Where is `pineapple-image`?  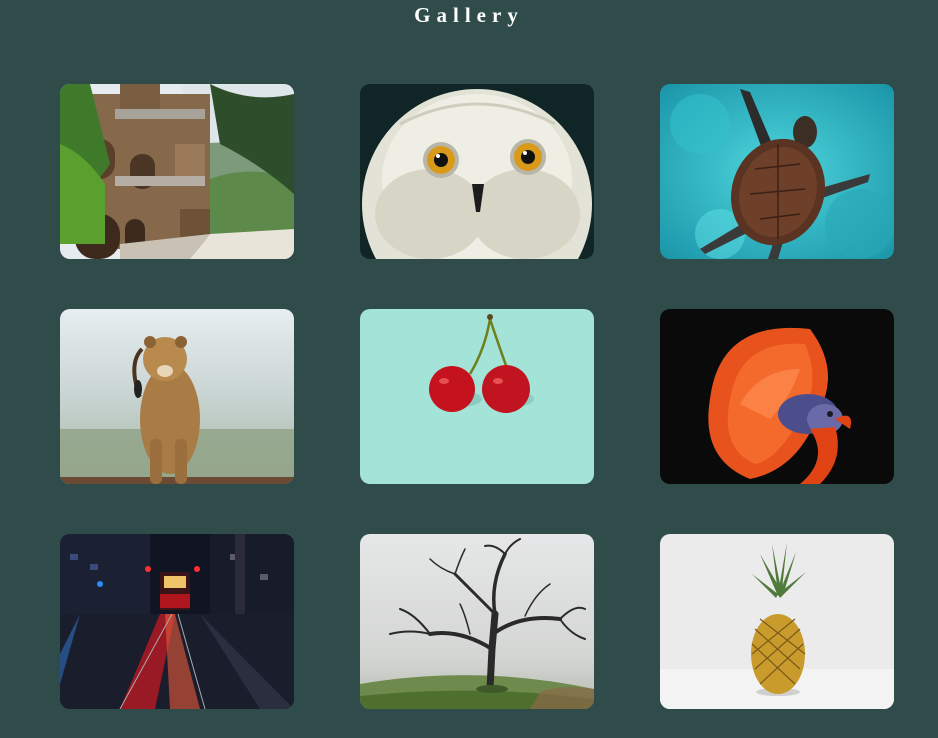
pineapple-image is located at coordinates (777, 621).